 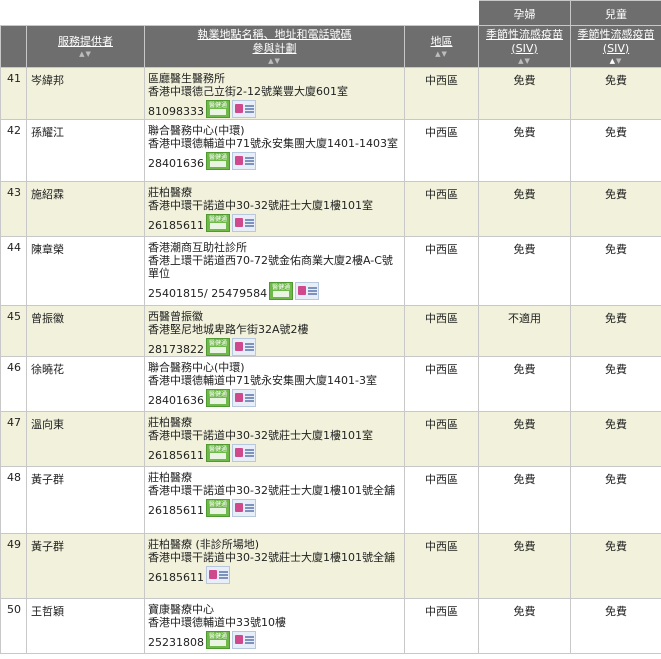 What do you see at coordinates (275, 49) in the screenshot?
I see `sort-scheme-link: 參與計劃` at bounding box center [275, 49].